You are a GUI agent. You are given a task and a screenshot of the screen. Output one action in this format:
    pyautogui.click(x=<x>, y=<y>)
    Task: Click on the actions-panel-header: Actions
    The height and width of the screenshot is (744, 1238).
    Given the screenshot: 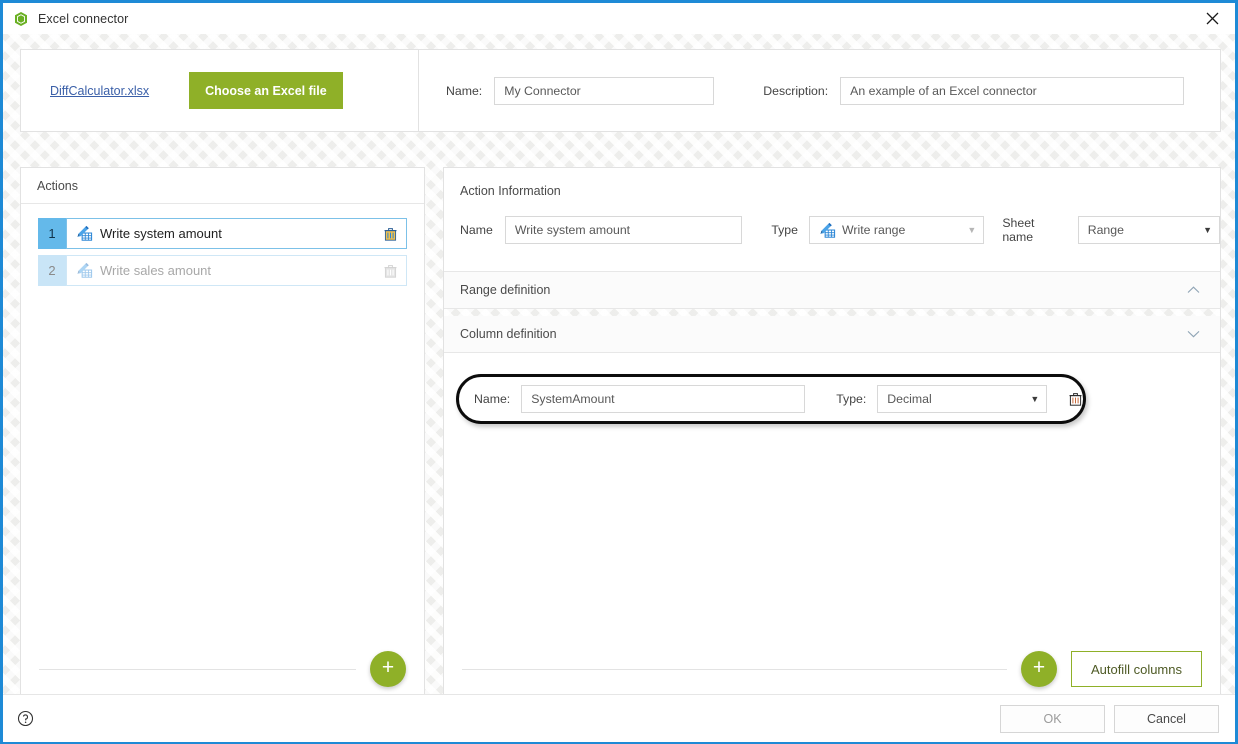 What is the action you would take?
    pyautogui.click(x=222, y=186)
    